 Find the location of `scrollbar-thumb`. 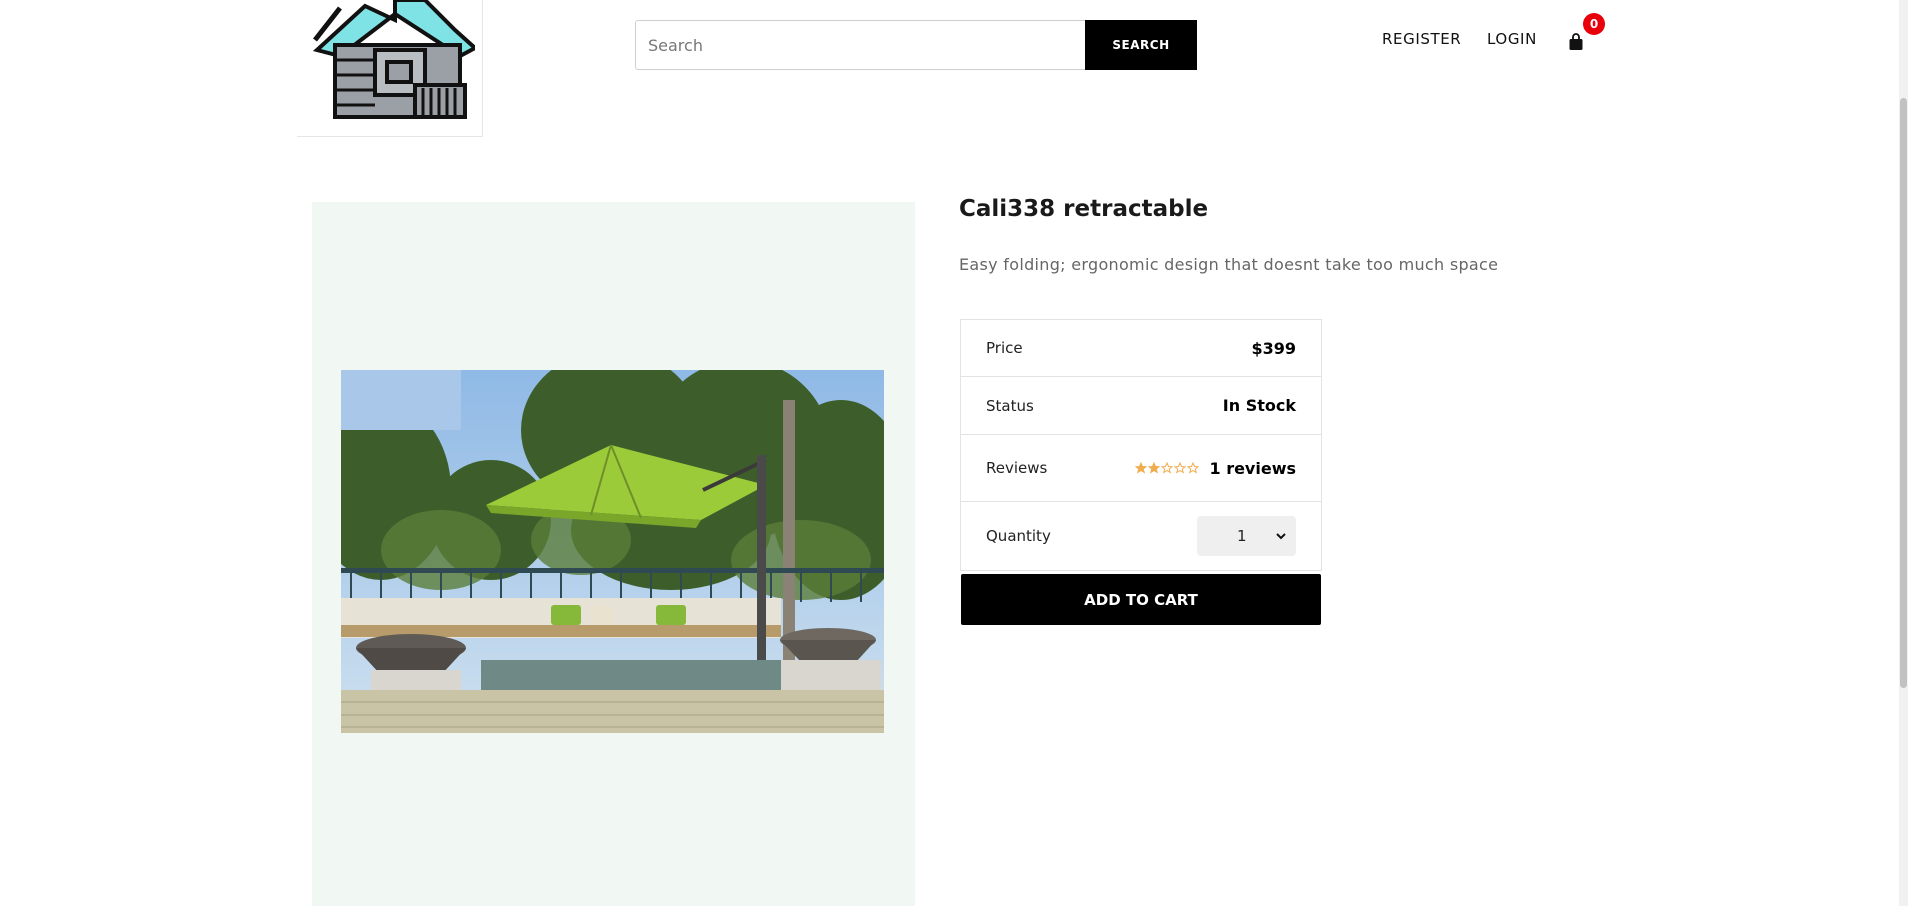

scrollbar-thumb is located at coordinates (1903, 393).